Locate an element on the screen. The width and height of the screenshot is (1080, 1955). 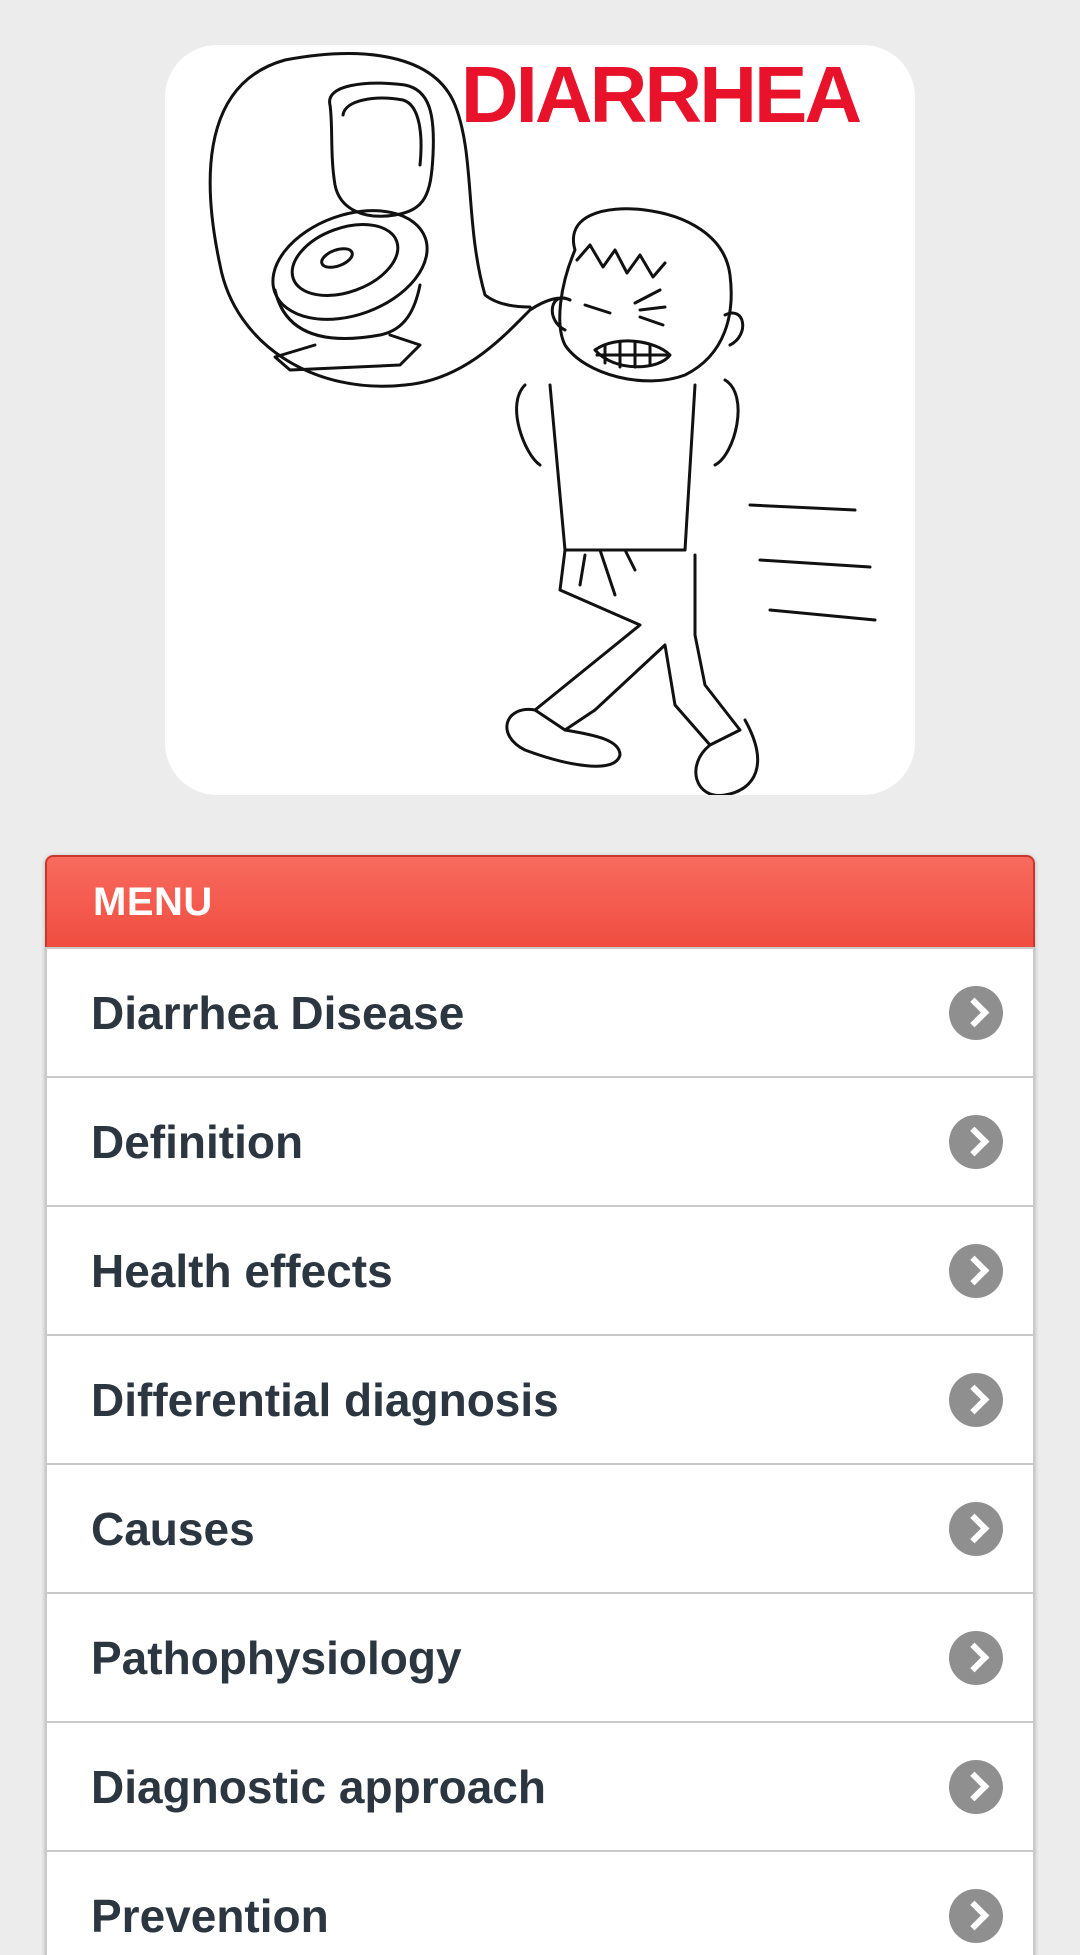
menu-item-definition: Definition is located at coordinates (540, 1140).